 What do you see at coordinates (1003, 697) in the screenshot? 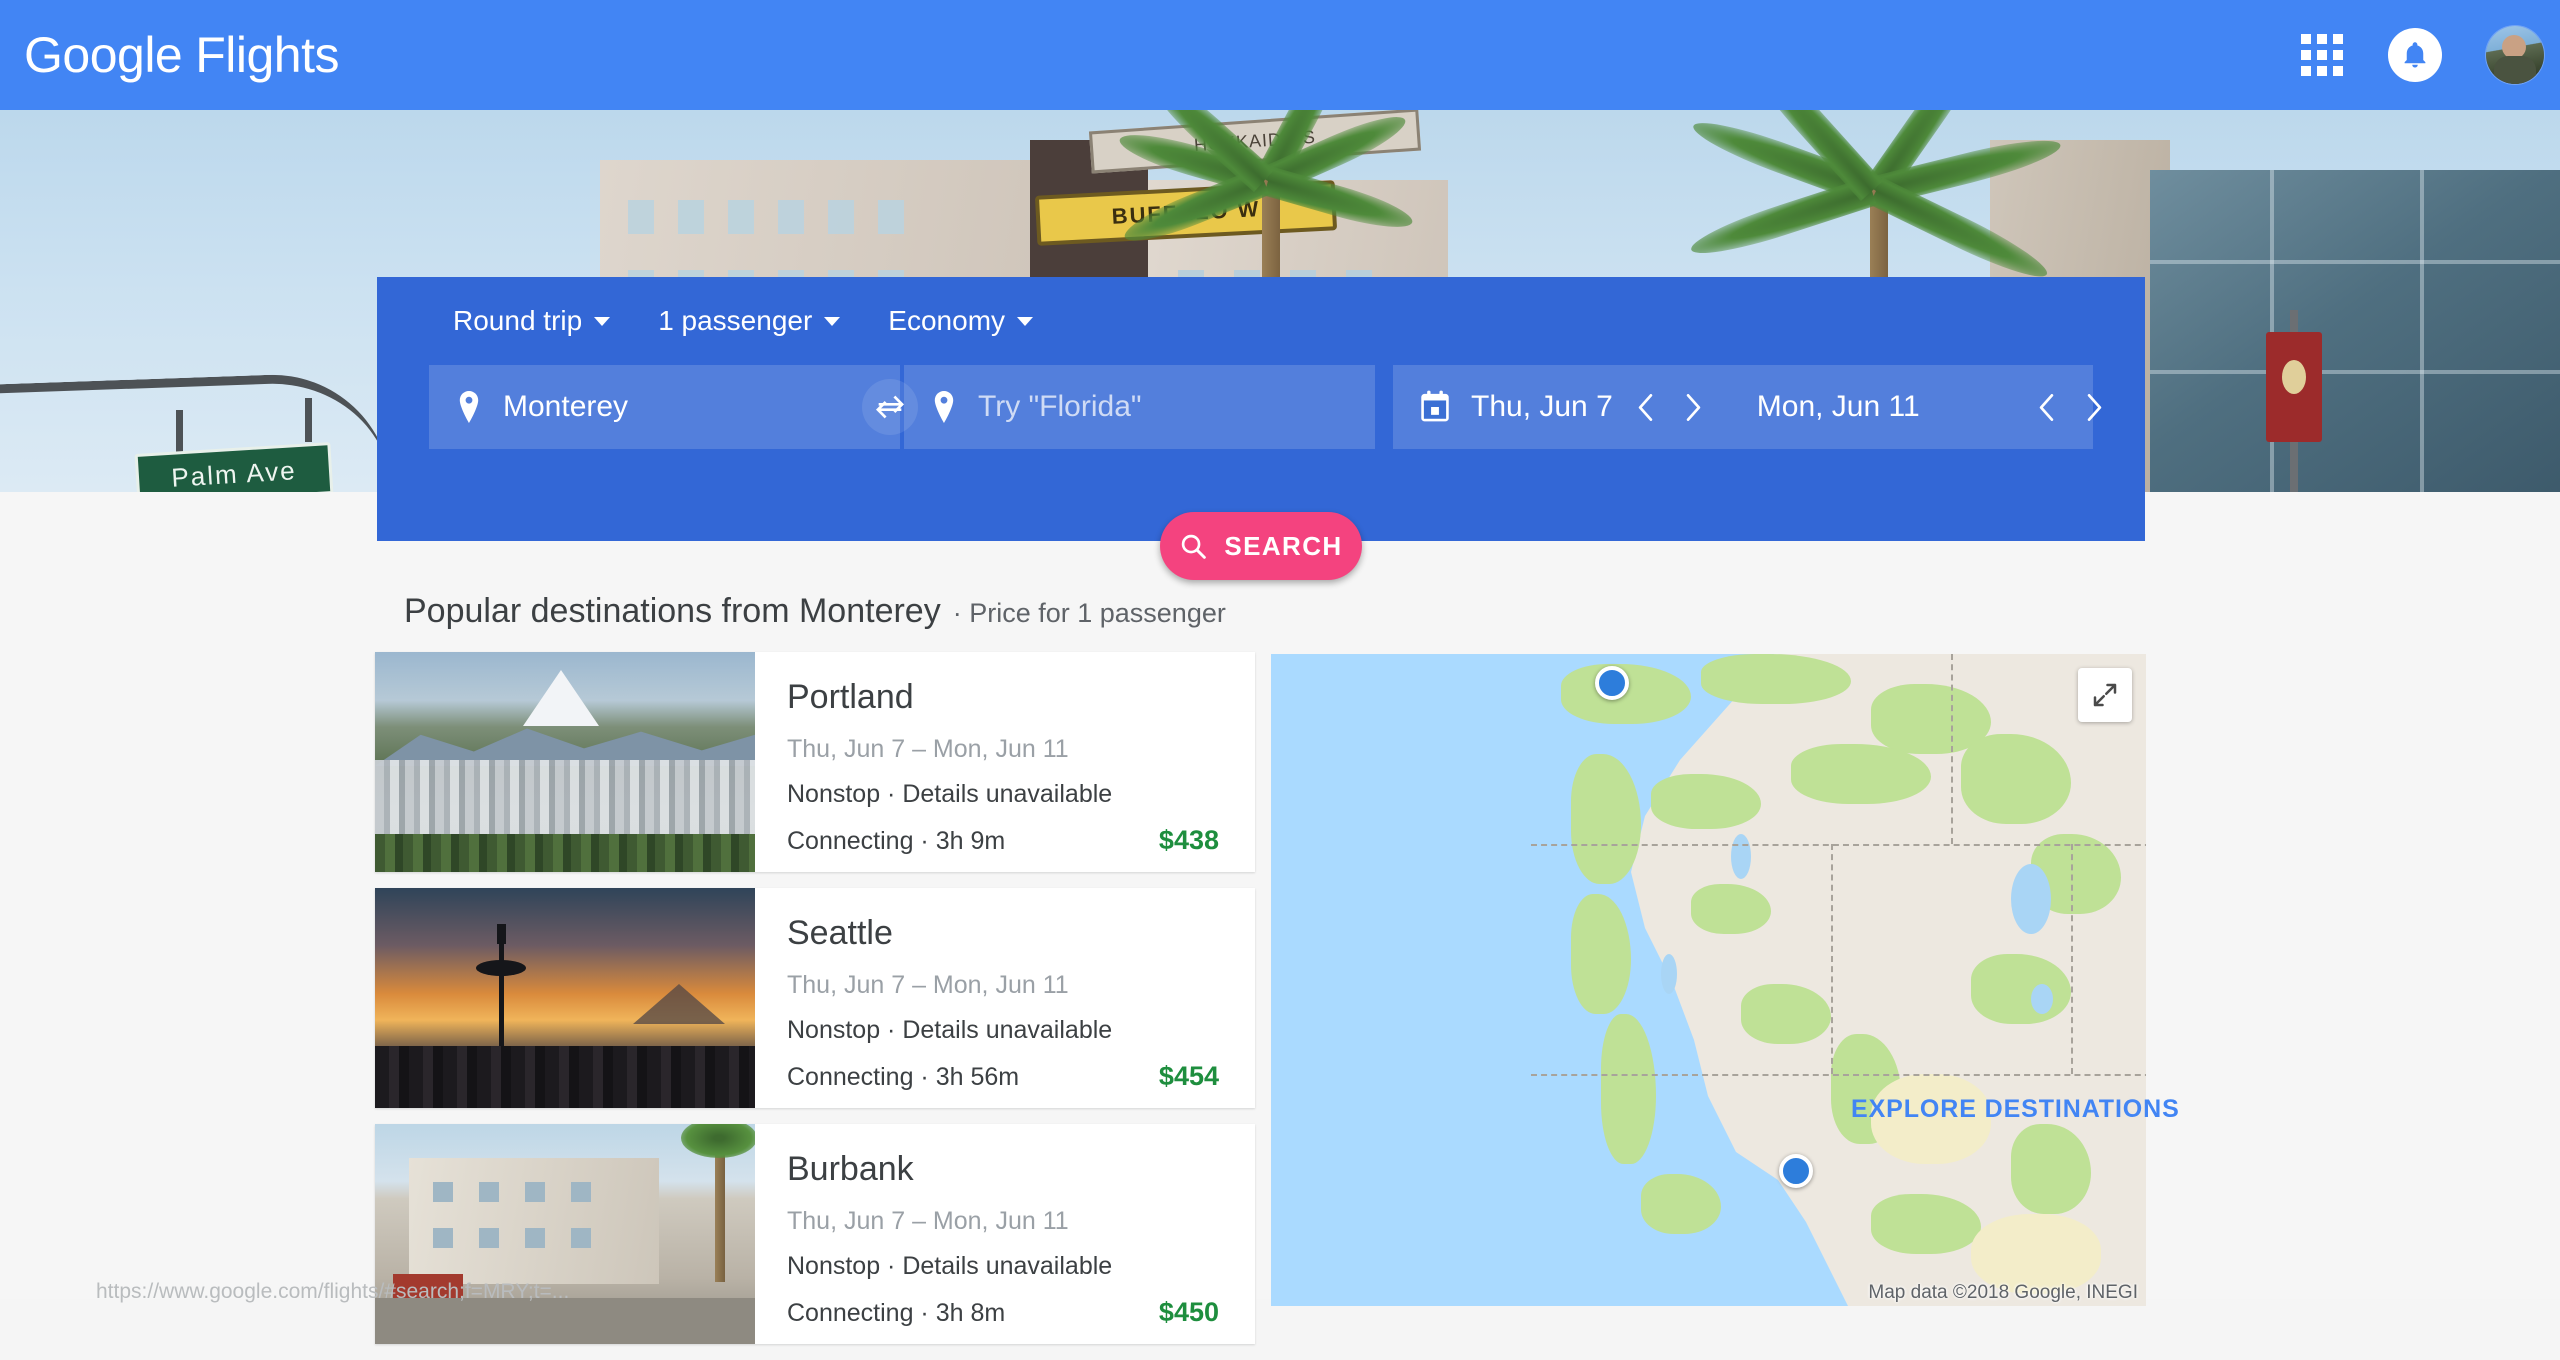
I see `destination-name: Portland` at bounding box center [1003, 697].